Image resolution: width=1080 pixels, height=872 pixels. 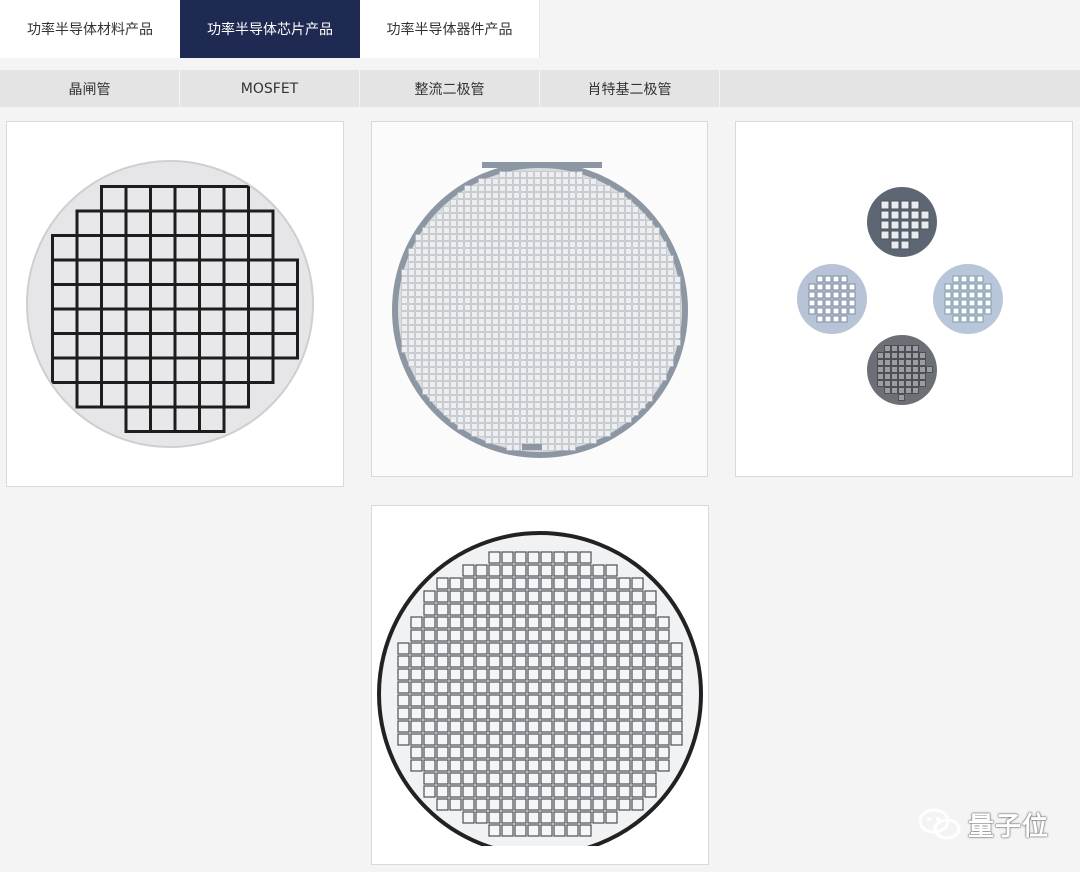 I want to click on subtab-thyristor: 晶闸管, so click(x=90, y=88).